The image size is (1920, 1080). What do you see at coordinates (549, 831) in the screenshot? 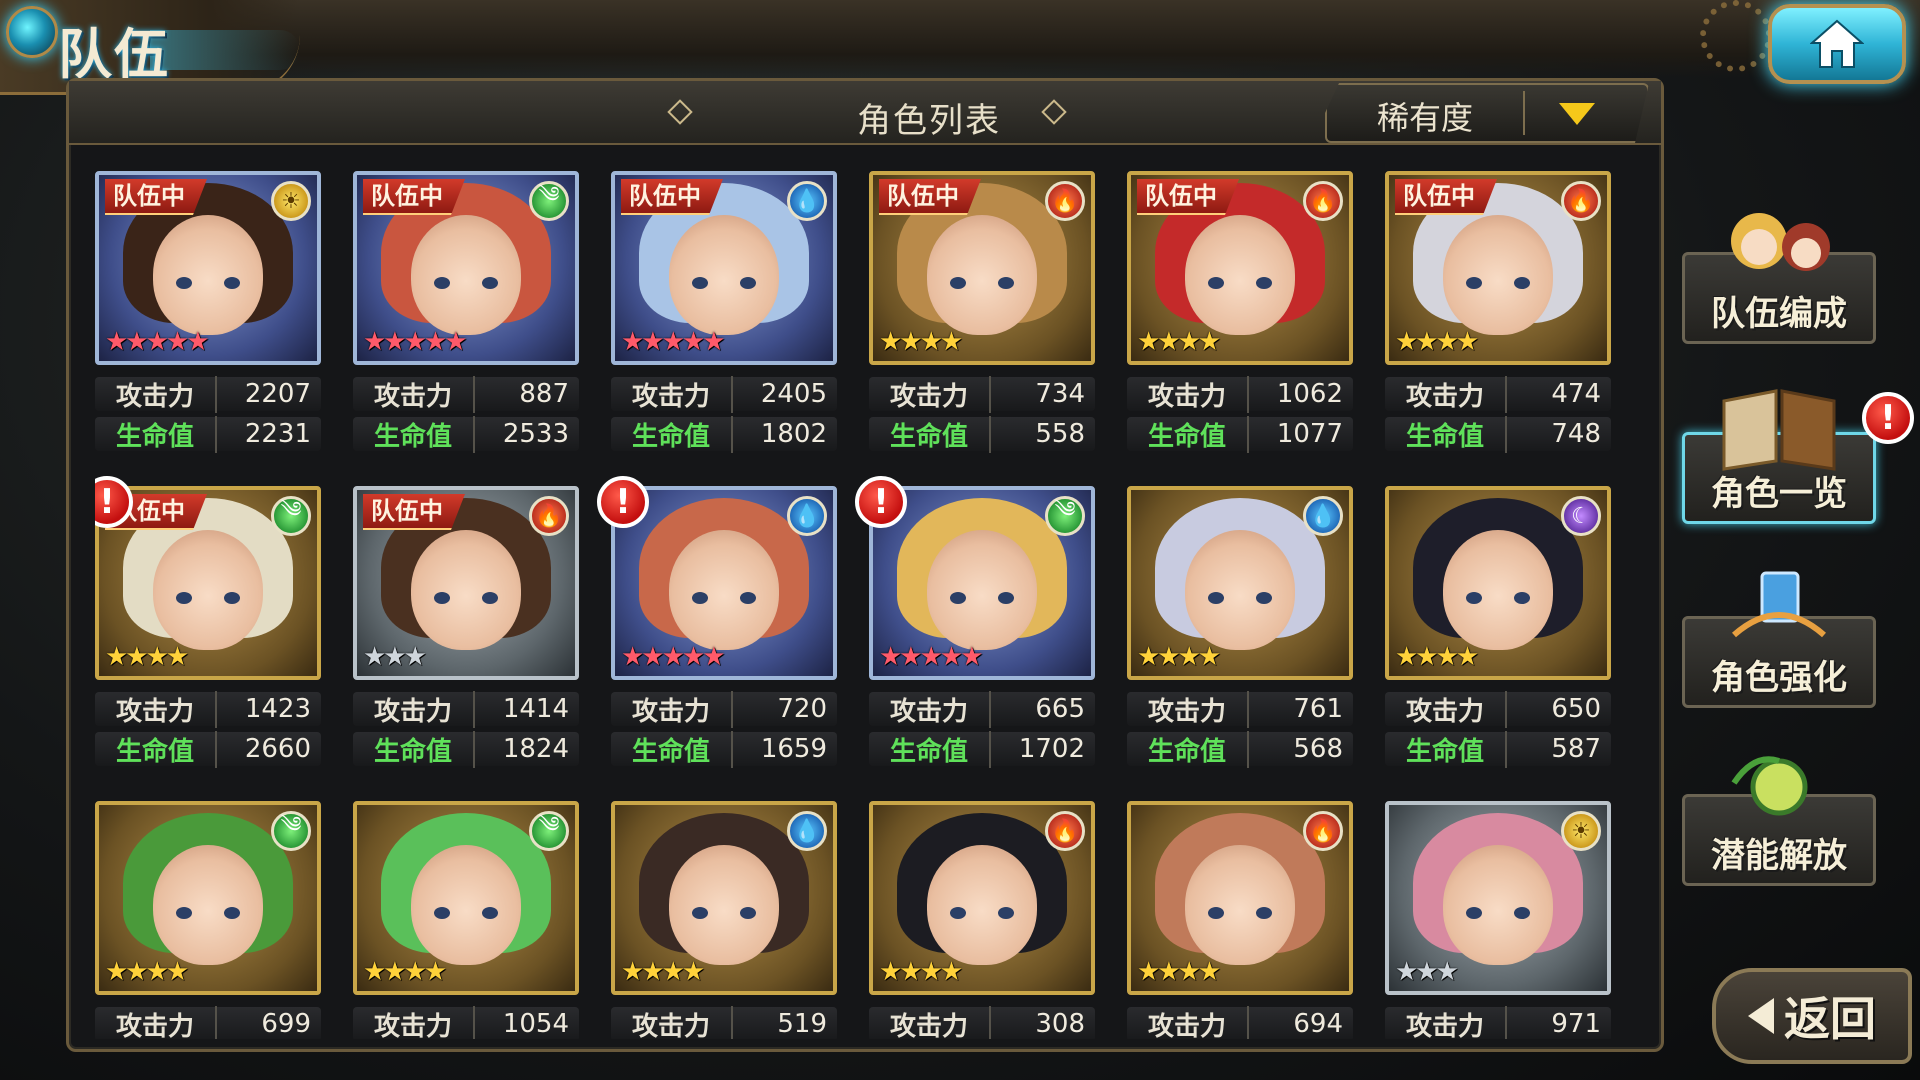
I see `wind-element-icon: ༄` at bounding box center [549, 831].